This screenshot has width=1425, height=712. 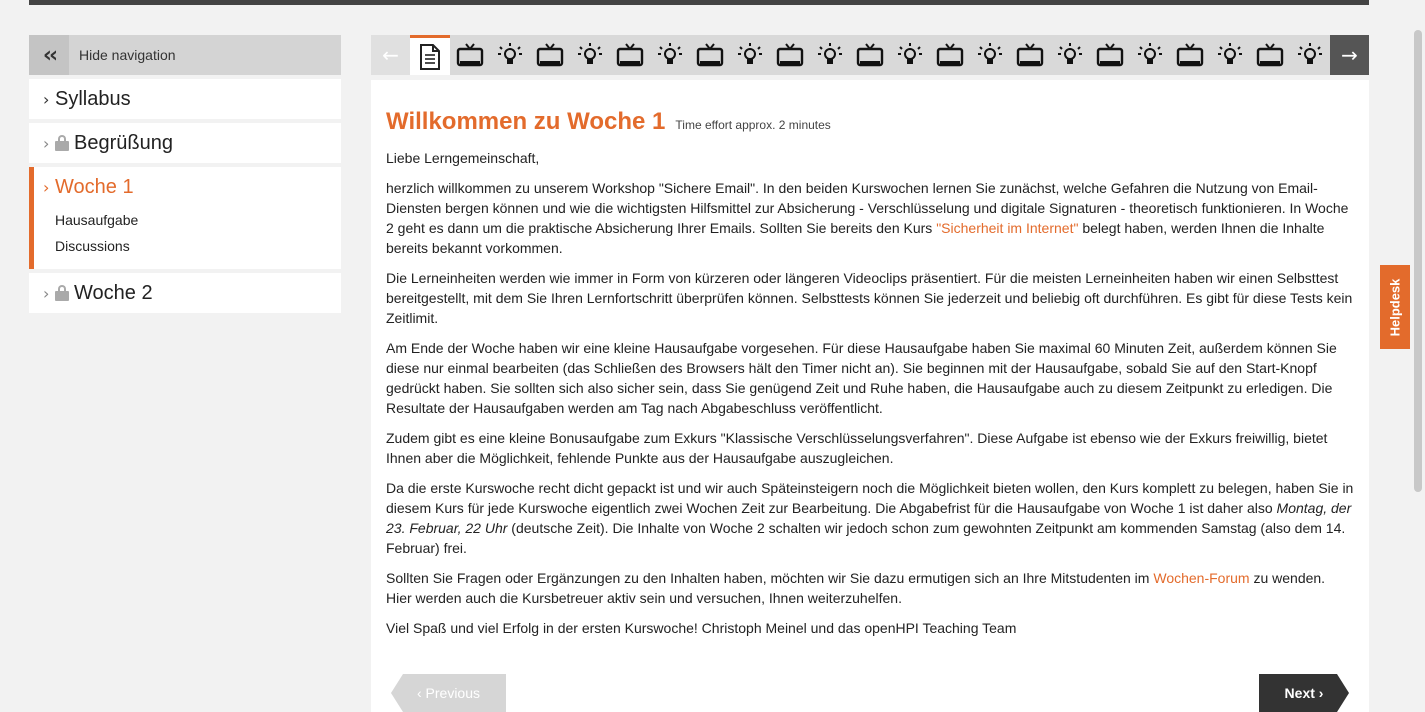 What do you see at coordinates (49, 55) in the screenshot?
I see `double-chevron-left-icon: ‹‹` at bounding box center [49, 55].